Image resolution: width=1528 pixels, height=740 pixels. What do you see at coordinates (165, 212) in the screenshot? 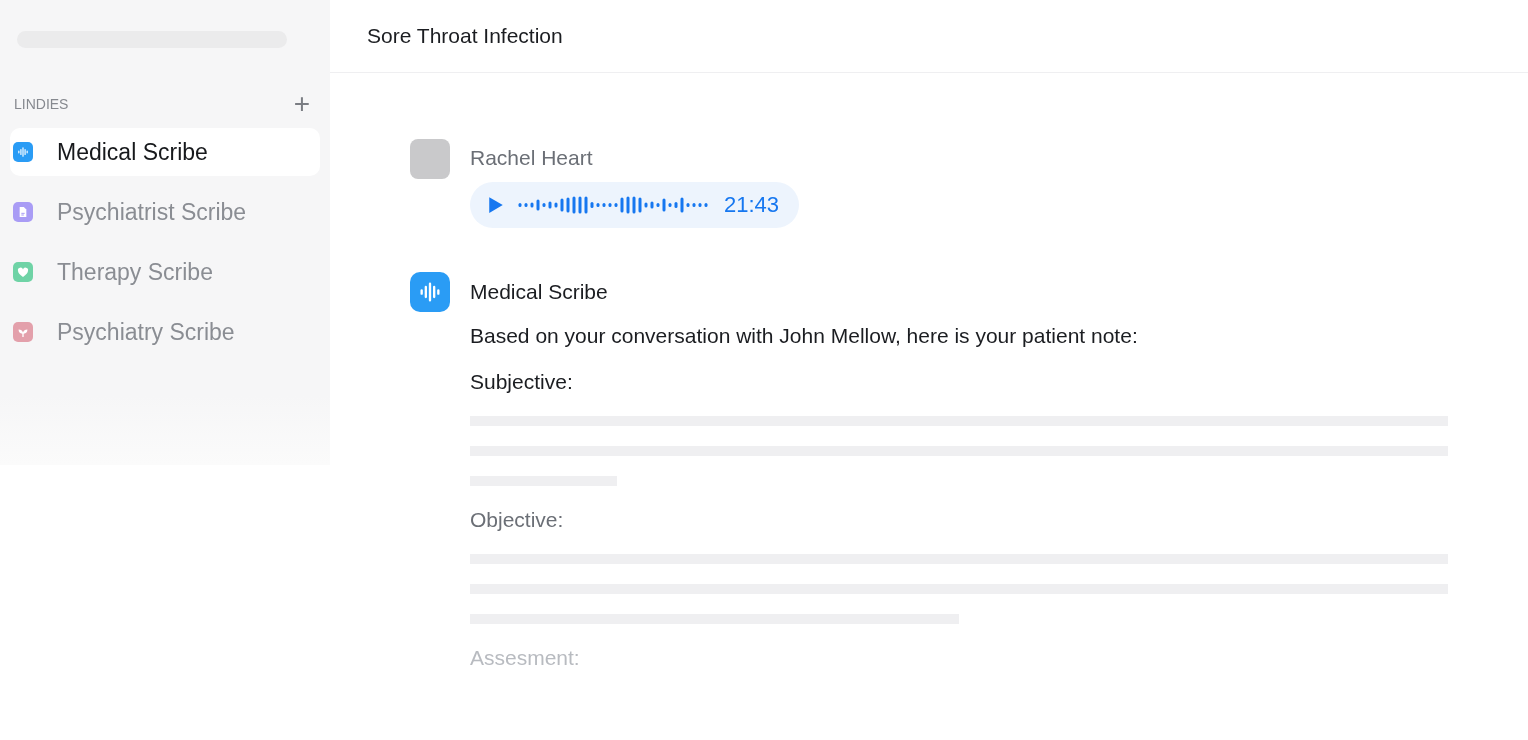
I see `sidebar-item: Psychiatrist Scribe` at bounding box center [165, 212].